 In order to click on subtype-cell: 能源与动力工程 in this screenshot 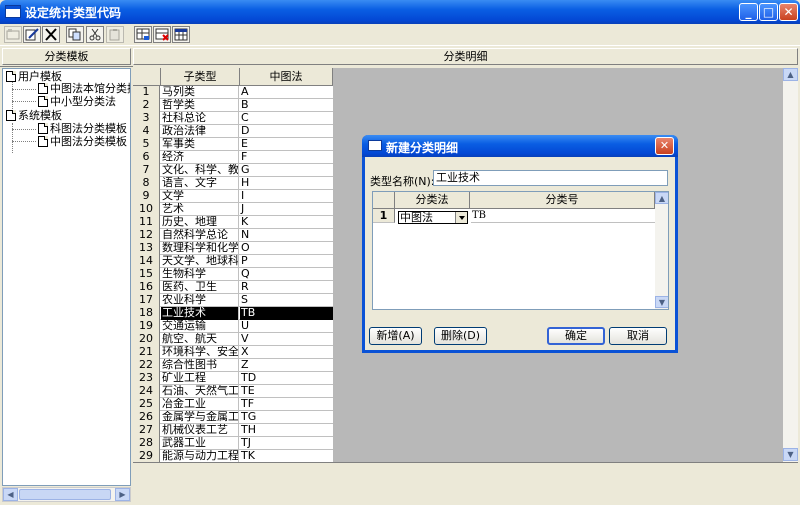, I will do `click(200, 456)`.